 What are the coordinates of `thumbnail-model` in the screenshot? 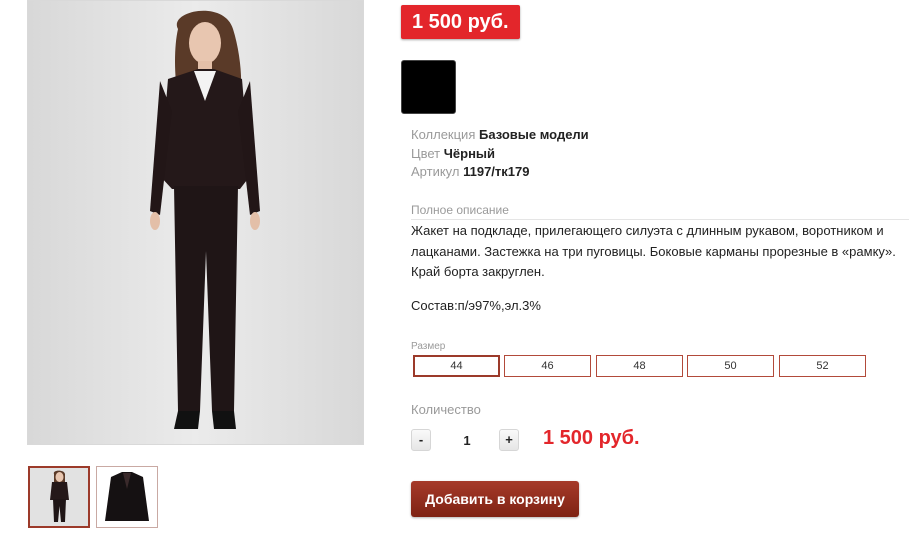 It's located at (59, 497).